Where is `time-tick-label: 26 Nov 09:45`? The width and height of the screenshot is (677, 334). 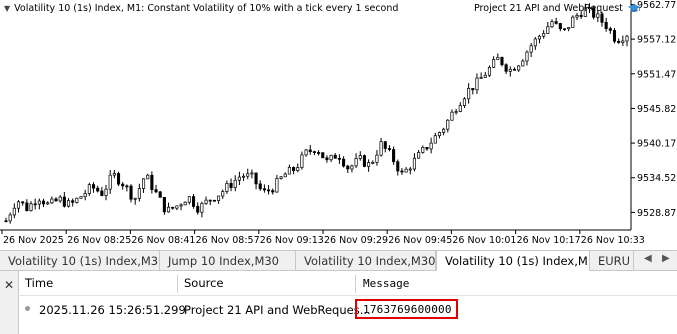
time-tick-label: 26 Nov 09:45 is located at coordinates (420, 240).